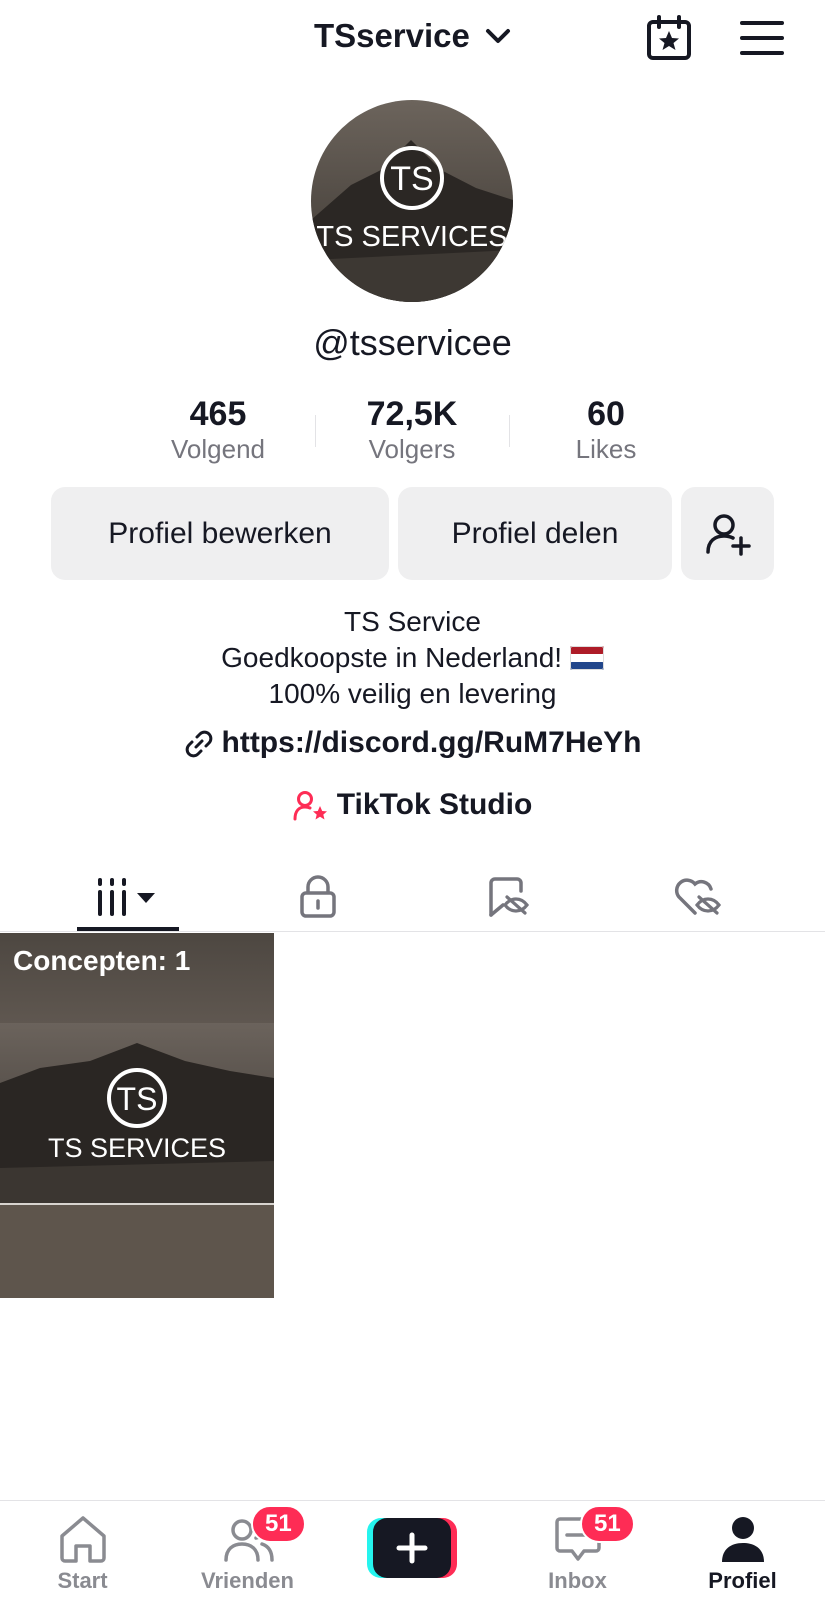 The image size is (825, 1600). What do you see at coordinates (606, 449) in the screenshot?
I see `stat-likes-label: Likes` at bounding box center [606, 449].